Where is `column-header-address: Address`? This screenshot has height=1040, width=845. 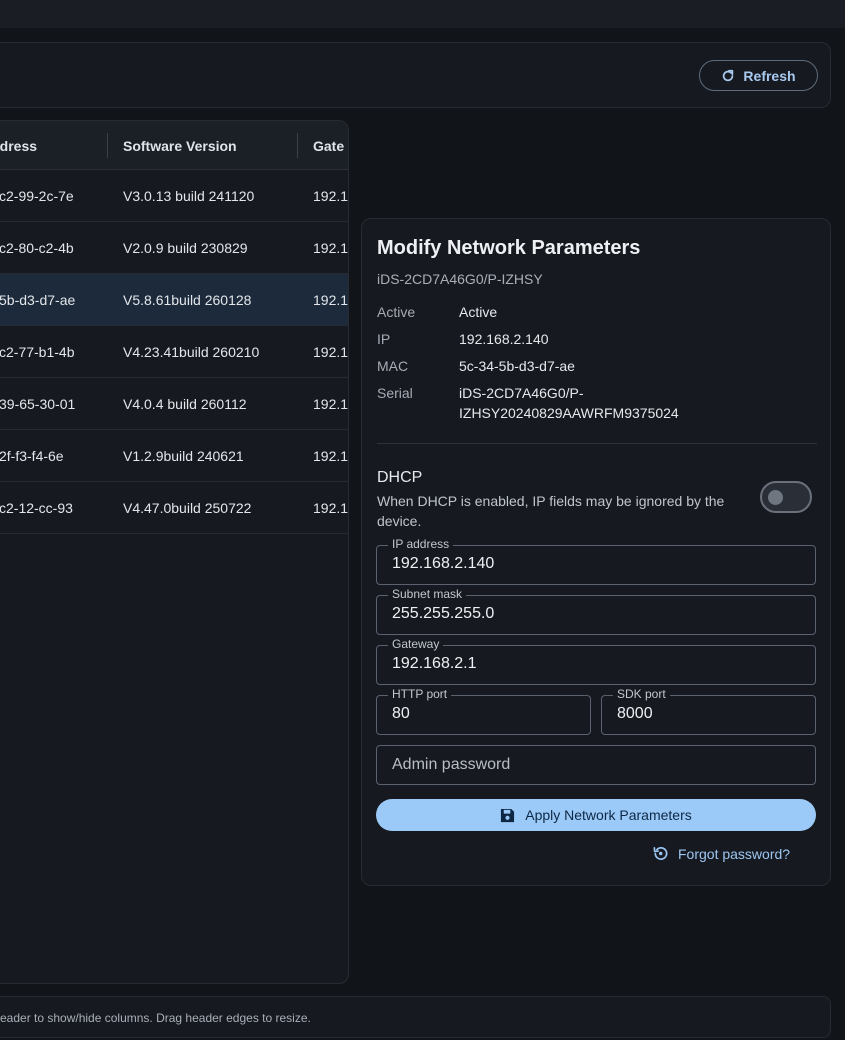
column-header-address: Address is located at coordinates (18, 145).